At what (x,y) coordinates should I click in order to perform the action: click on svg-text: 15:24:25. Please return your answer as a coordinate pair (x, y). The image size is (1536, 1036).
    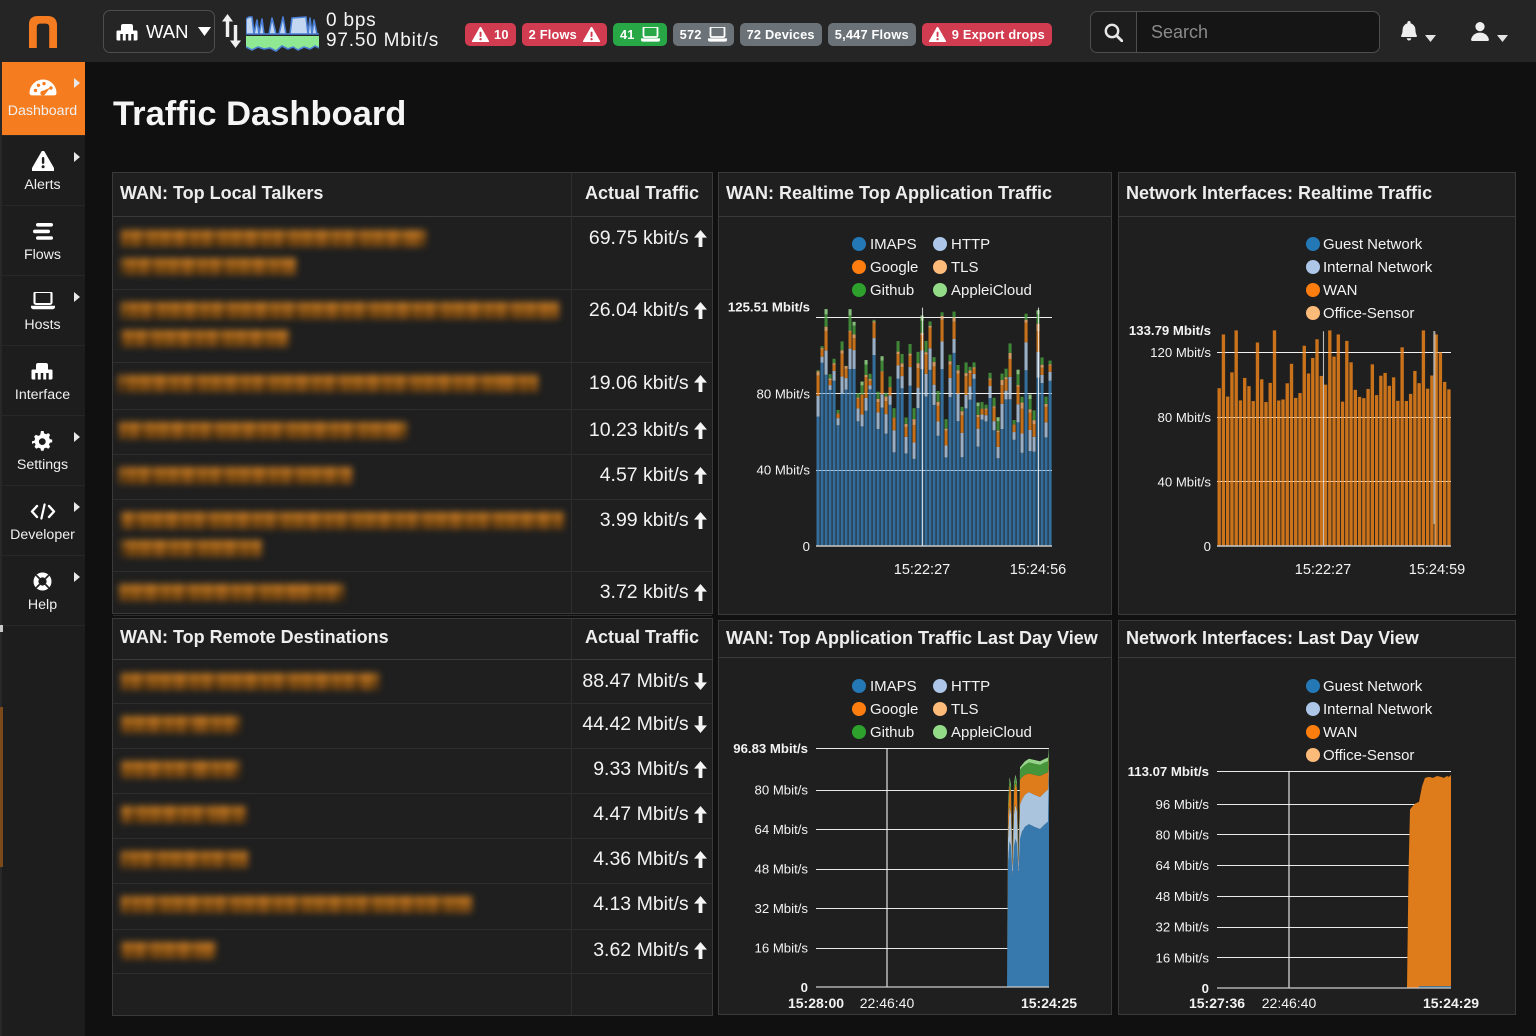
    Looking at the image, I should click on (1049, 1003).